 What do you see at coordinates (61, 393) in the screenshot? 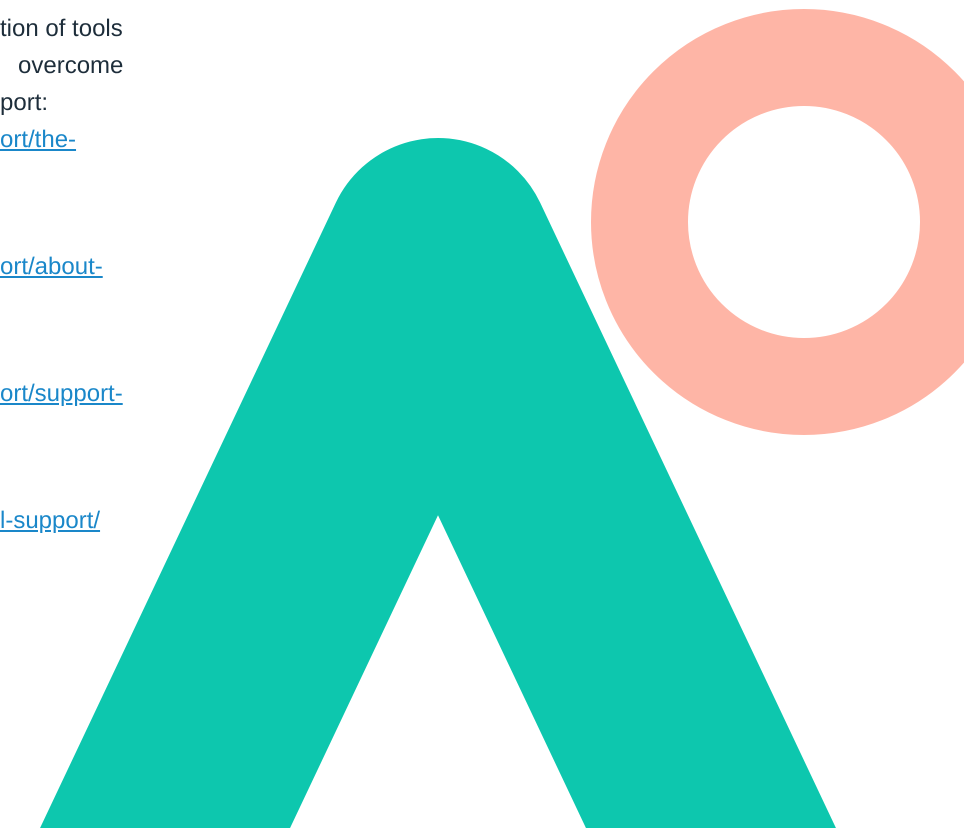
I see `link: ort/support-` at bounding box center [61, 393].